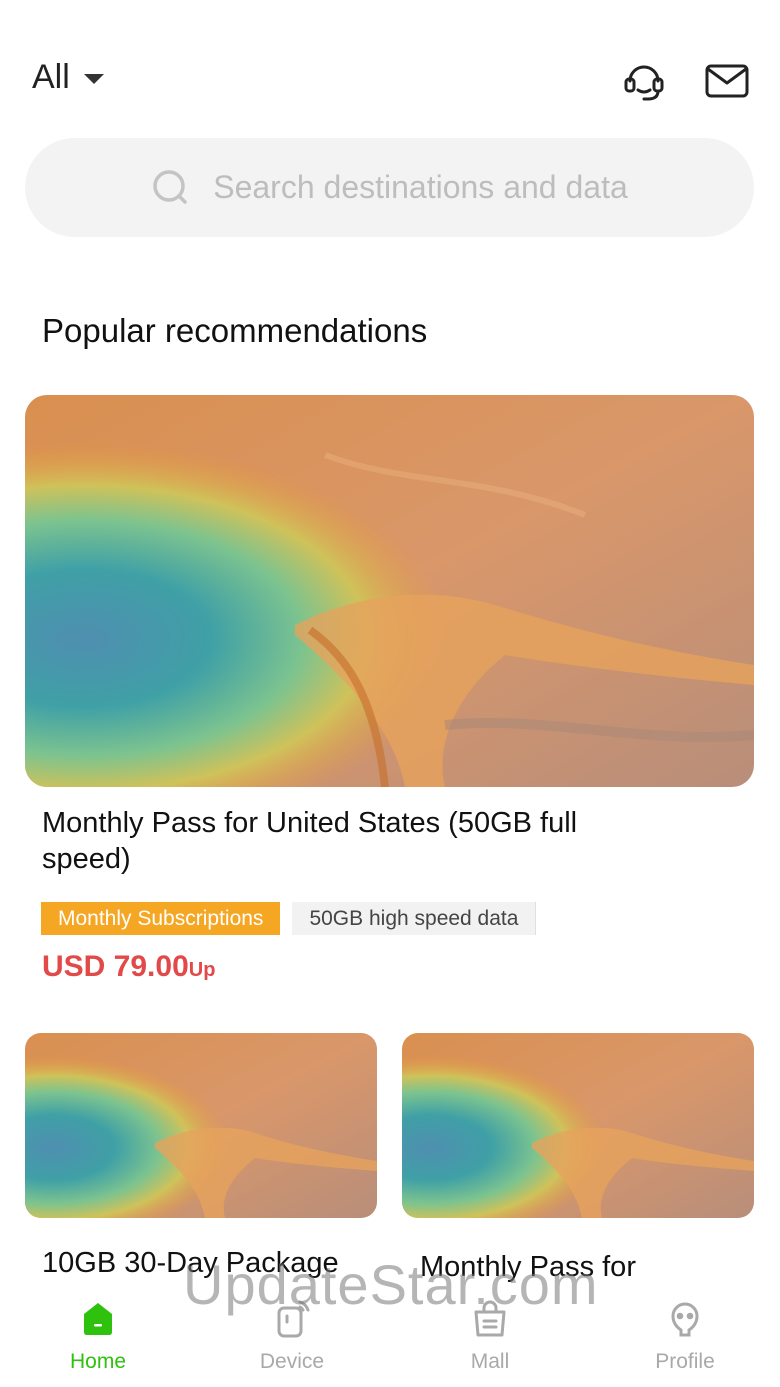  What do you see at coordinates (390, 65) in the screenshot?
I see `top-bar: All` at bounding box center [390, 65].